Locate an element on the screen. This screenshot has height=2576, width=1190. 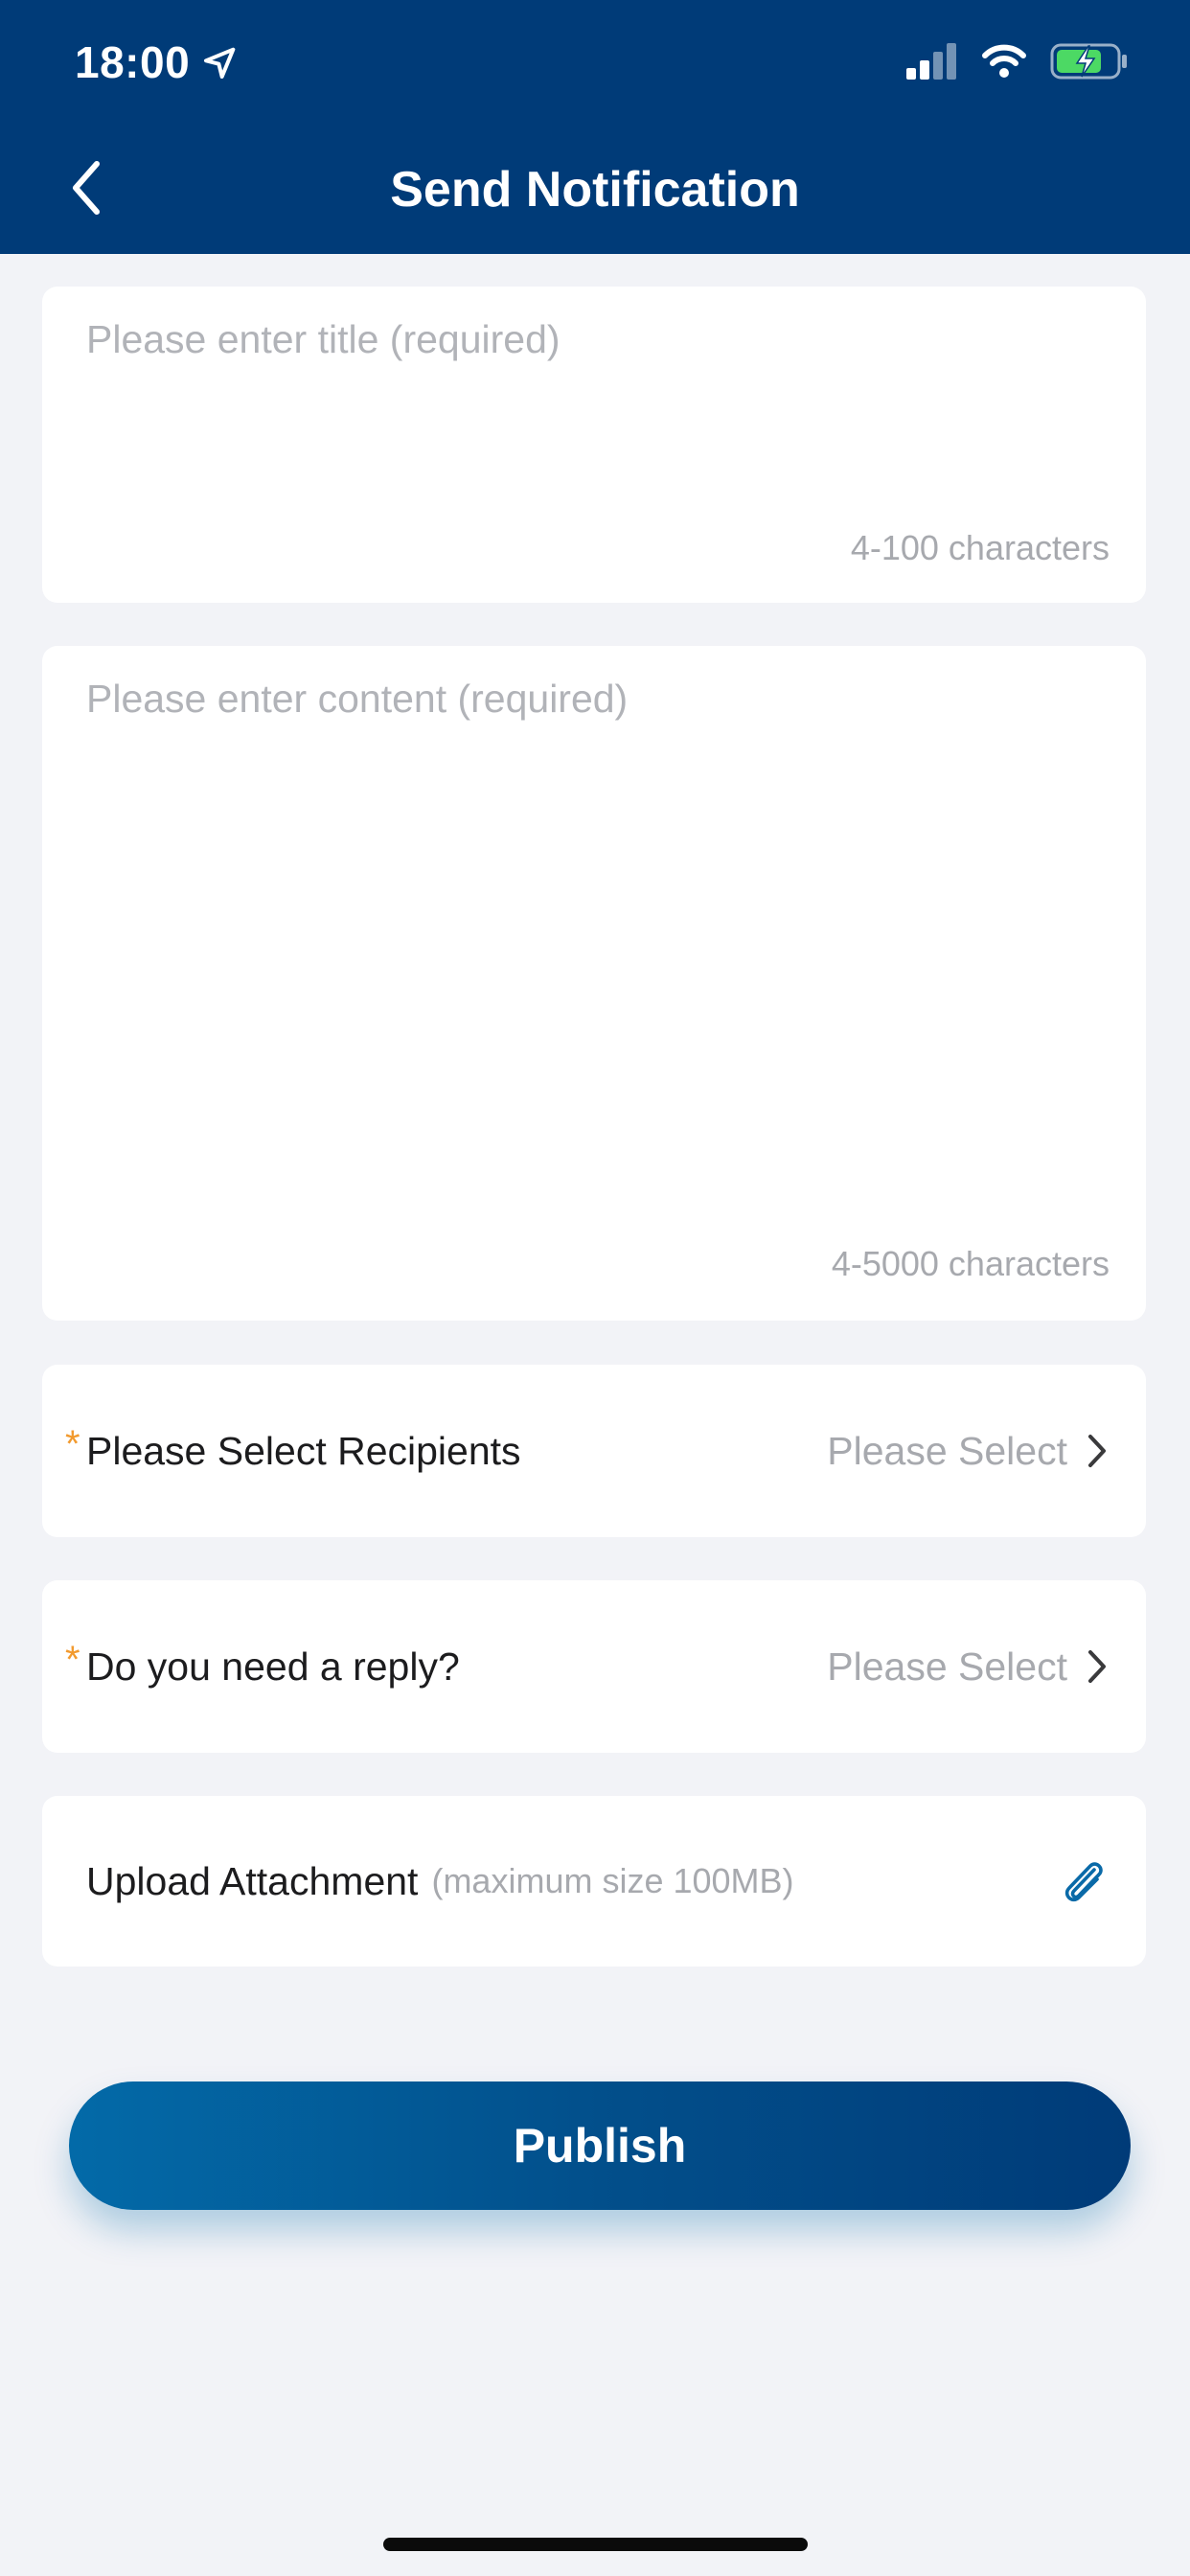
recipients-selector: * Please Select Recipients Please Select is located at coordinates (594, 1451).